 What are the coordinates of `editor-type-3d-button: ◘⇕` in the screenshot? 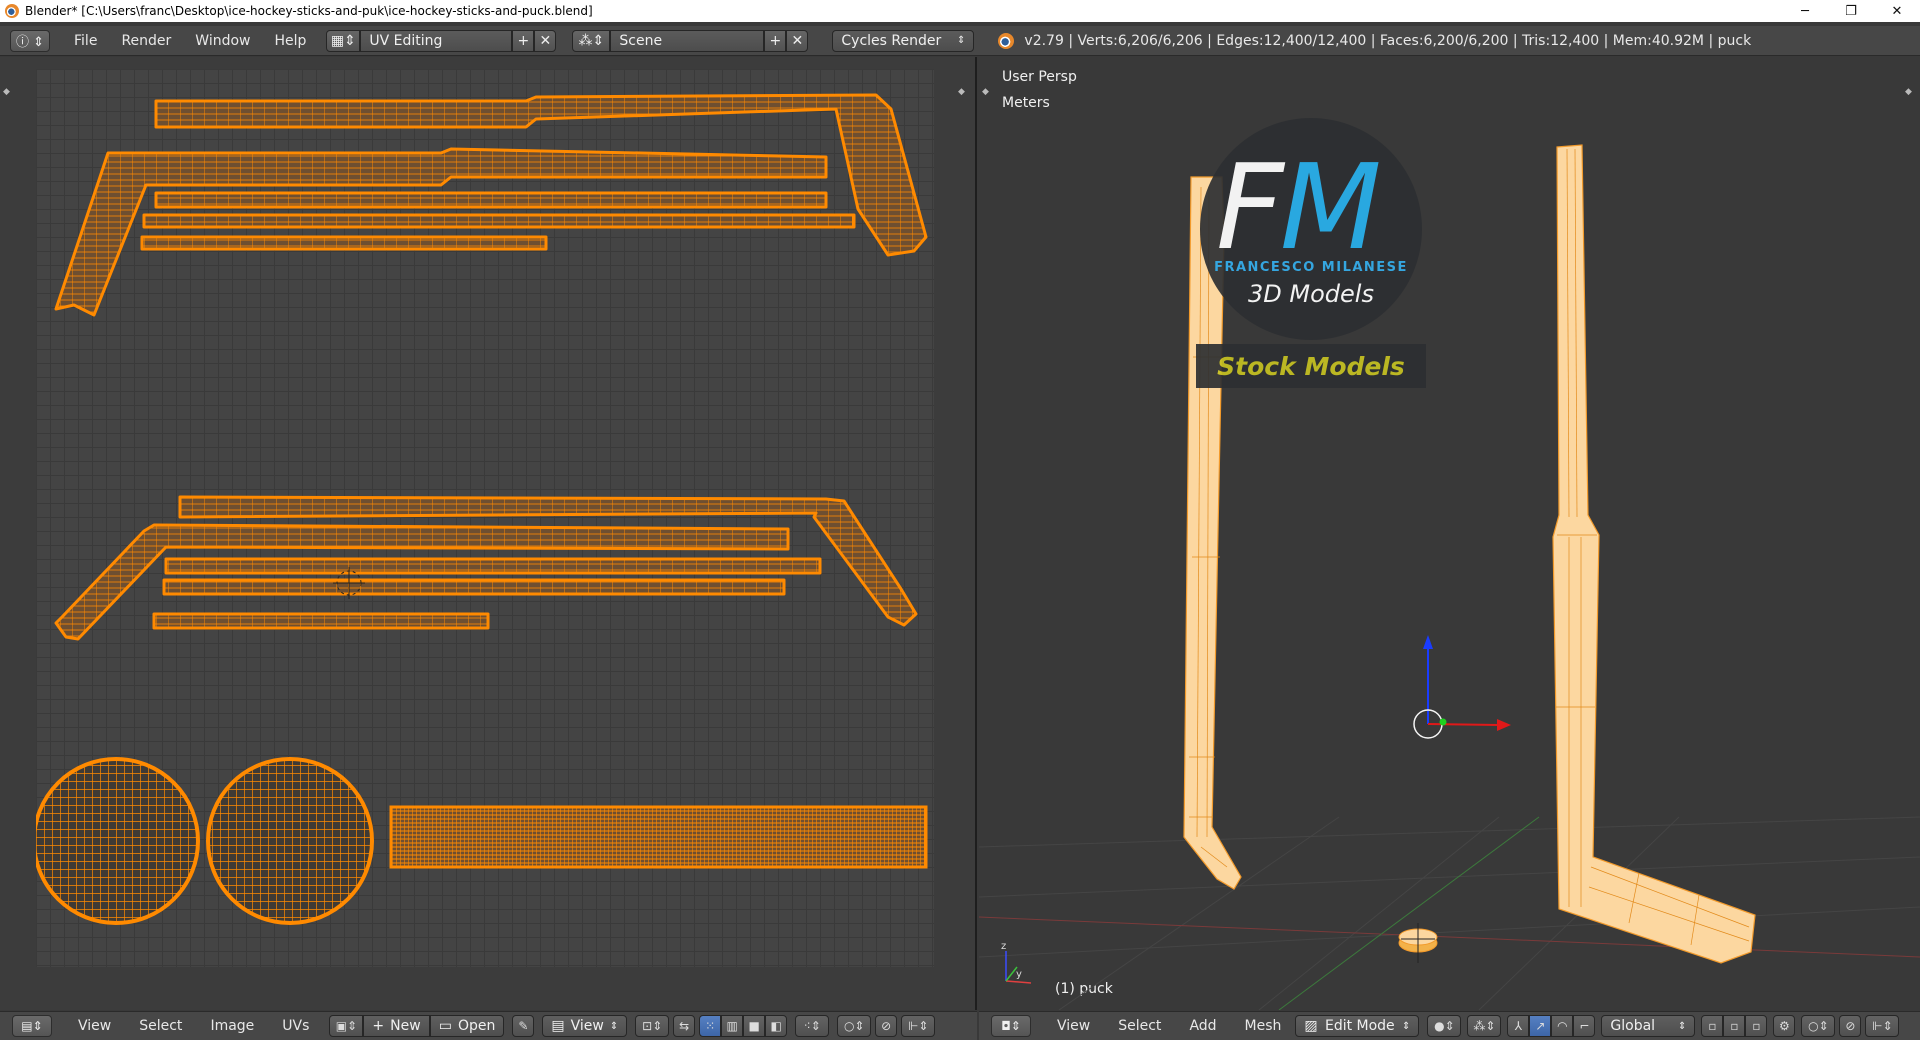 It's located at (1011, 1026).